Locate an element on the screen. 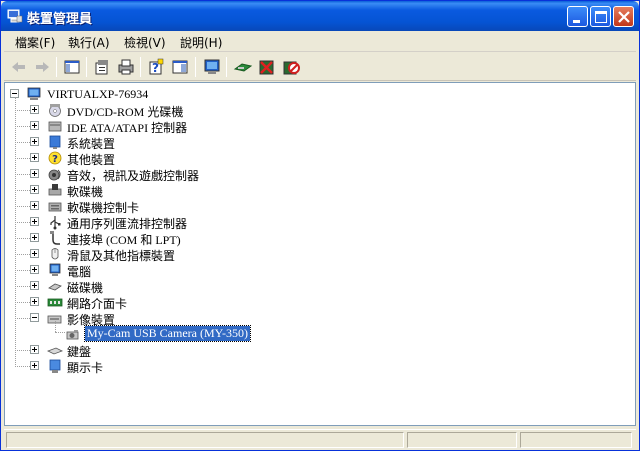 This screenshot has width=640, height=451. close-button is located at coordinates (623, 16).